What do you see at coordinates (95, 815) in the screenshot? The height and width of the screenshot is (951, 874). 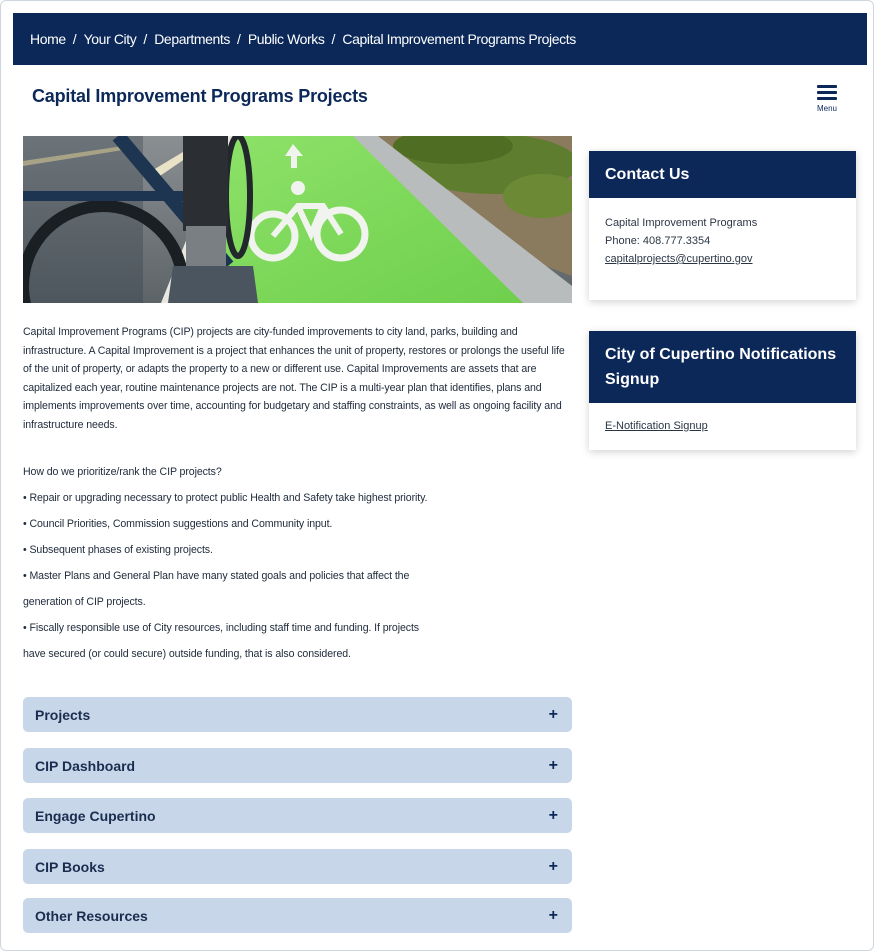 I see `accordion-label: Engage Cupertino` at bounding box center [95, 815].